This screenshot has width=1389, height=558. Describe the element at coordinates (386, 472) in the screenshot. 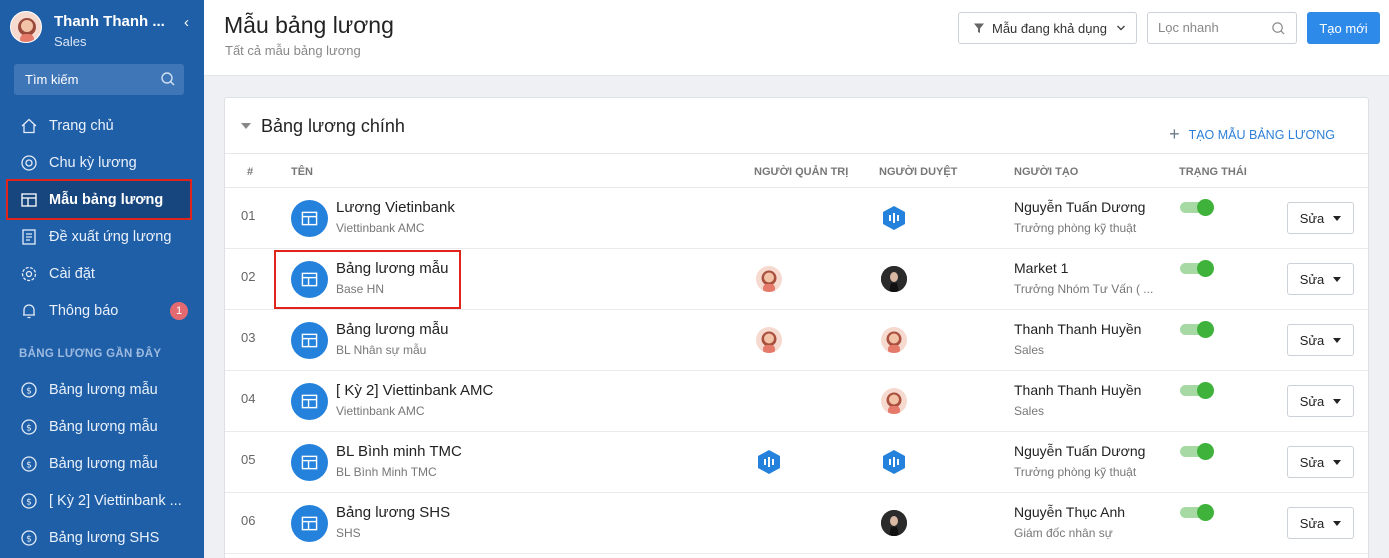

I see `template-subtitle: BL Bình Minh TMC` at that location.